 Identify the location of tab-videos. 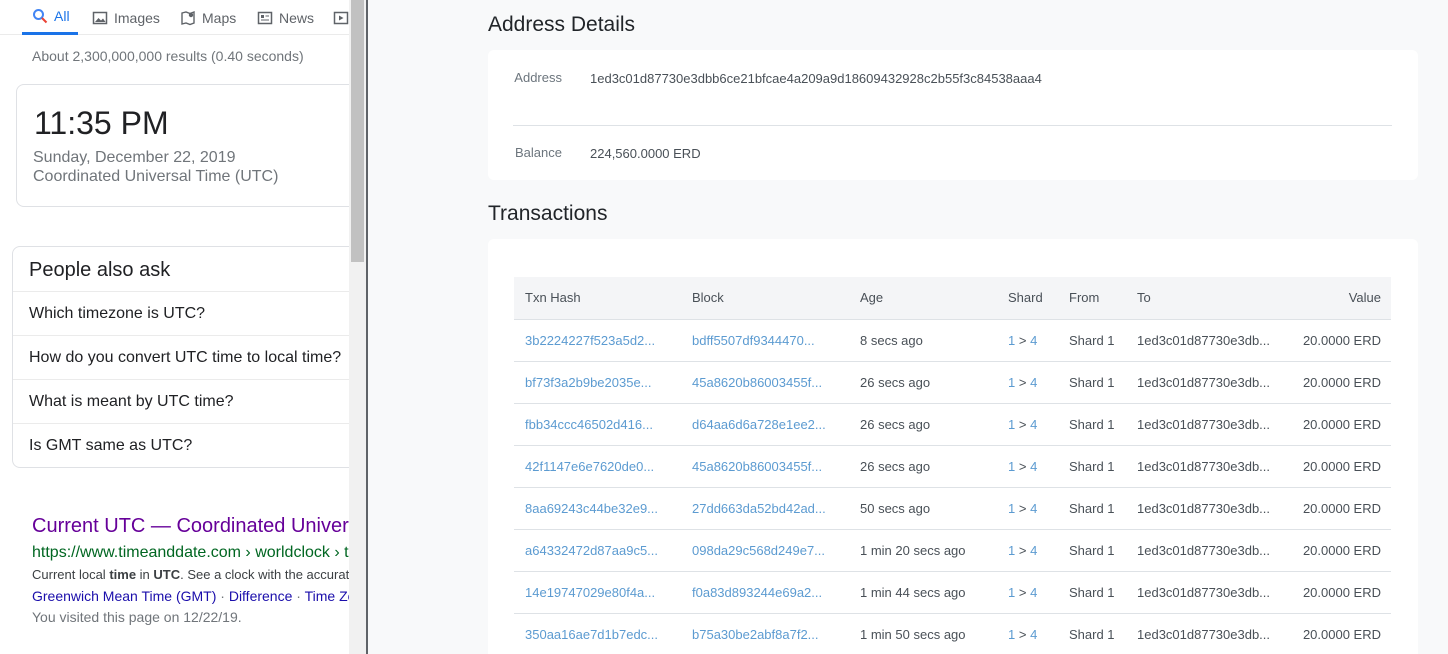
(341, 17).